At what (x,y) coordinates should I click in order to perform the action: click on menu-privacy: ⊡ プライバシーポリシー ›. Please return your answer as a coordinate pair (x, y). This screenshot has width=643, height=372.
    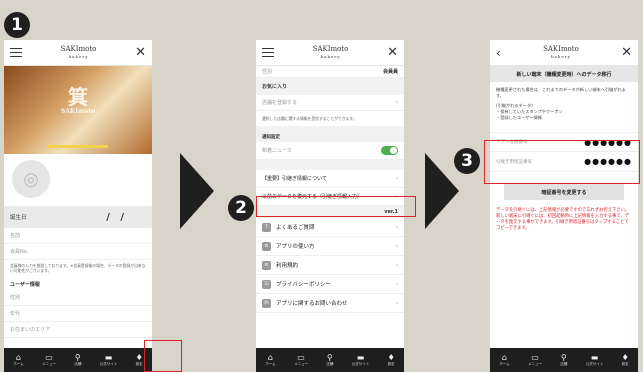
    Looking at the image, I should click on (330, 284).